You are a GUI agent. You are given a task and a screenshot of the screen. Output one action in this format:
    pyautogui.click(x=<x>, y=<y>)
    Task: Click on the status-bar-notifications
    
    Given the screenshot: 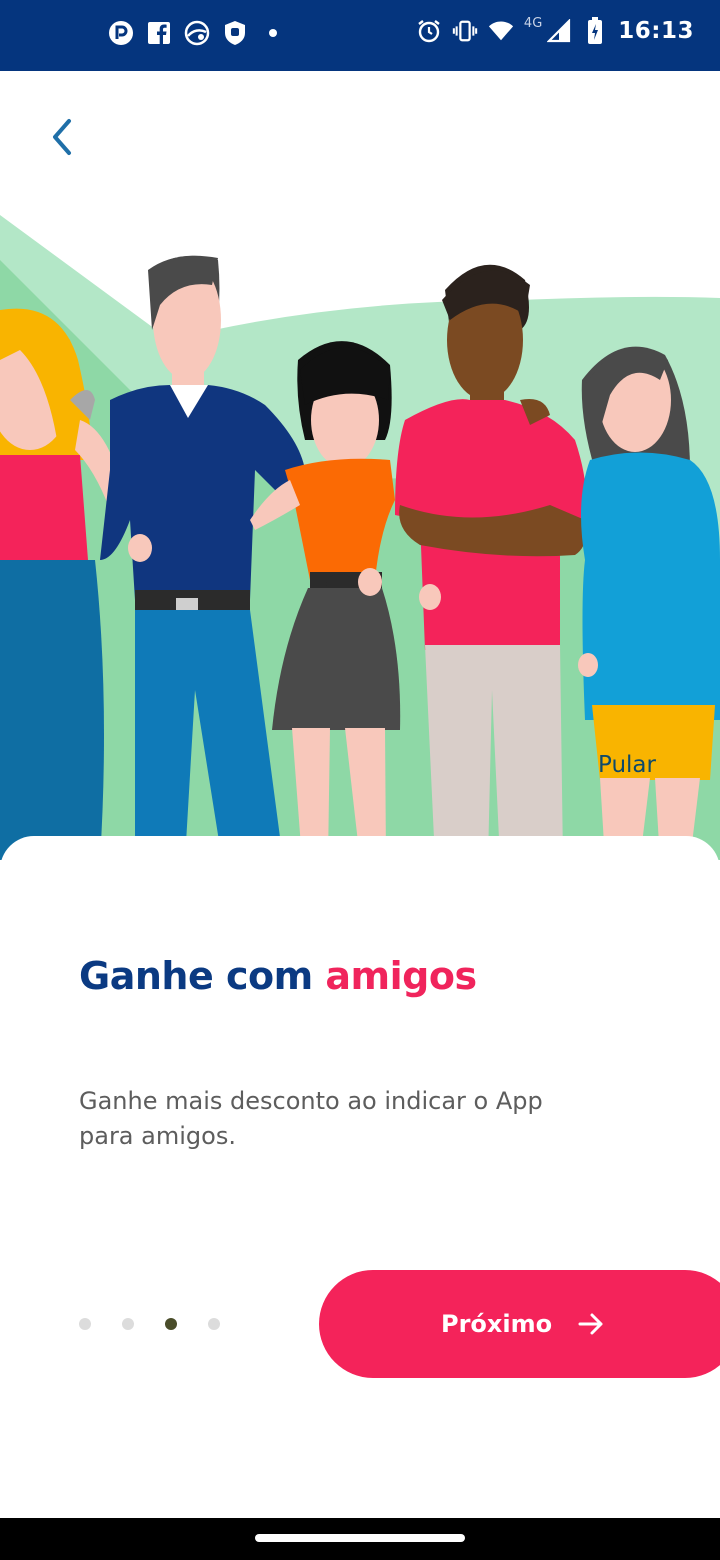 What is the action you would take?
    pyautogui.click(x=197, y=33)
    